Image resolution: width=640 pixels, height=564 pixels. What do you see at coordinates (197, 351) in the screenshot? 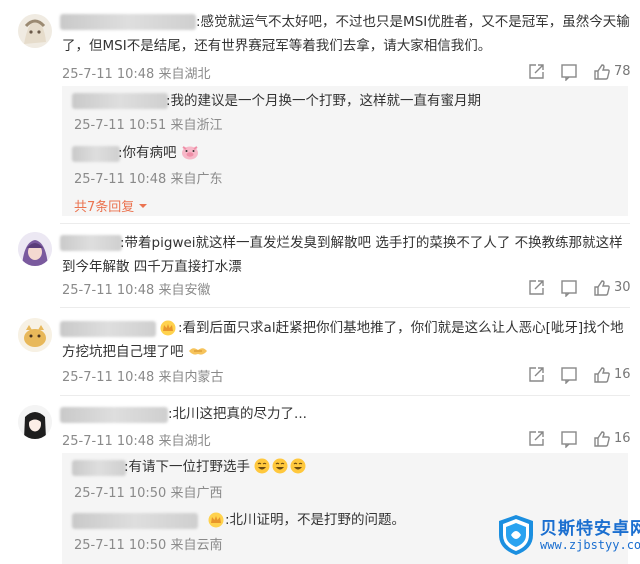
I see `handshake-emoji-icon` at bounding box center [197, 351].